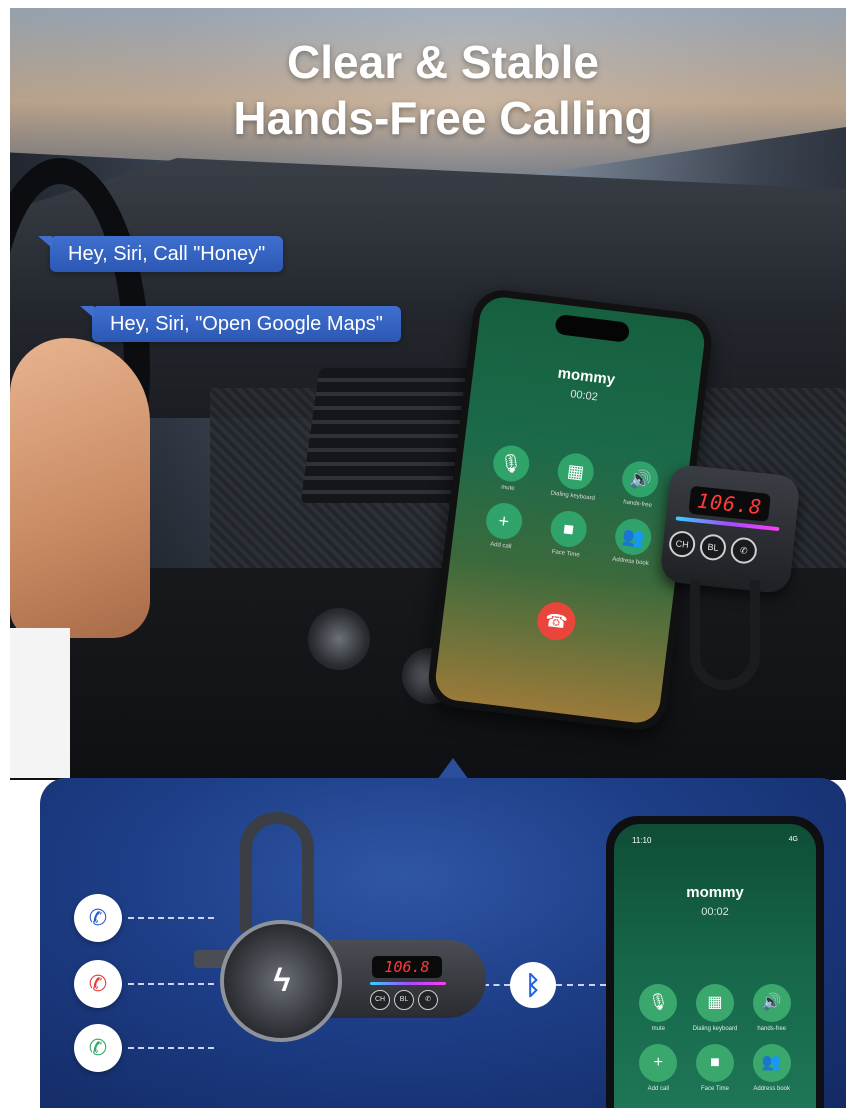  I want to click on headline-line-2: Hands-Free Calling, so click(443, 118).